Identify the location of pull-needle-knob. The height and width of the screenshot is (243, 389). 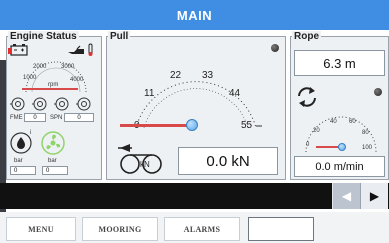
(192, 125).